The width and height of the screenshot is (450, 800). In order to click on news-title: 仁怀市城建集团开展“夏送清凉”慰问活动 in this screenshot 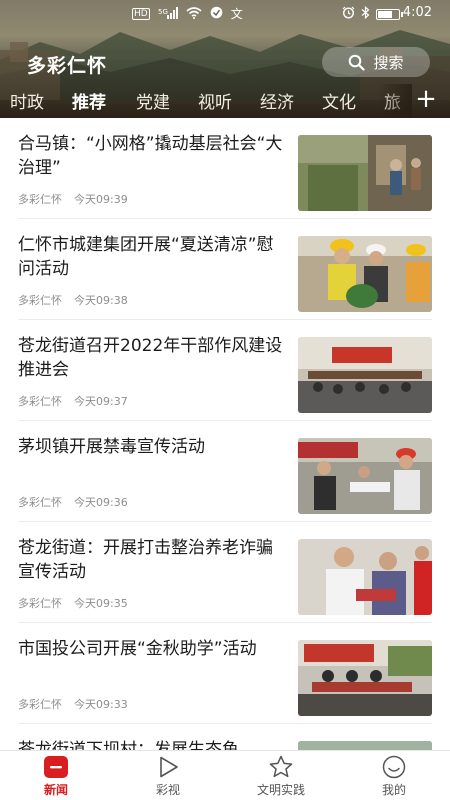, I will do `click(146, 257)`.